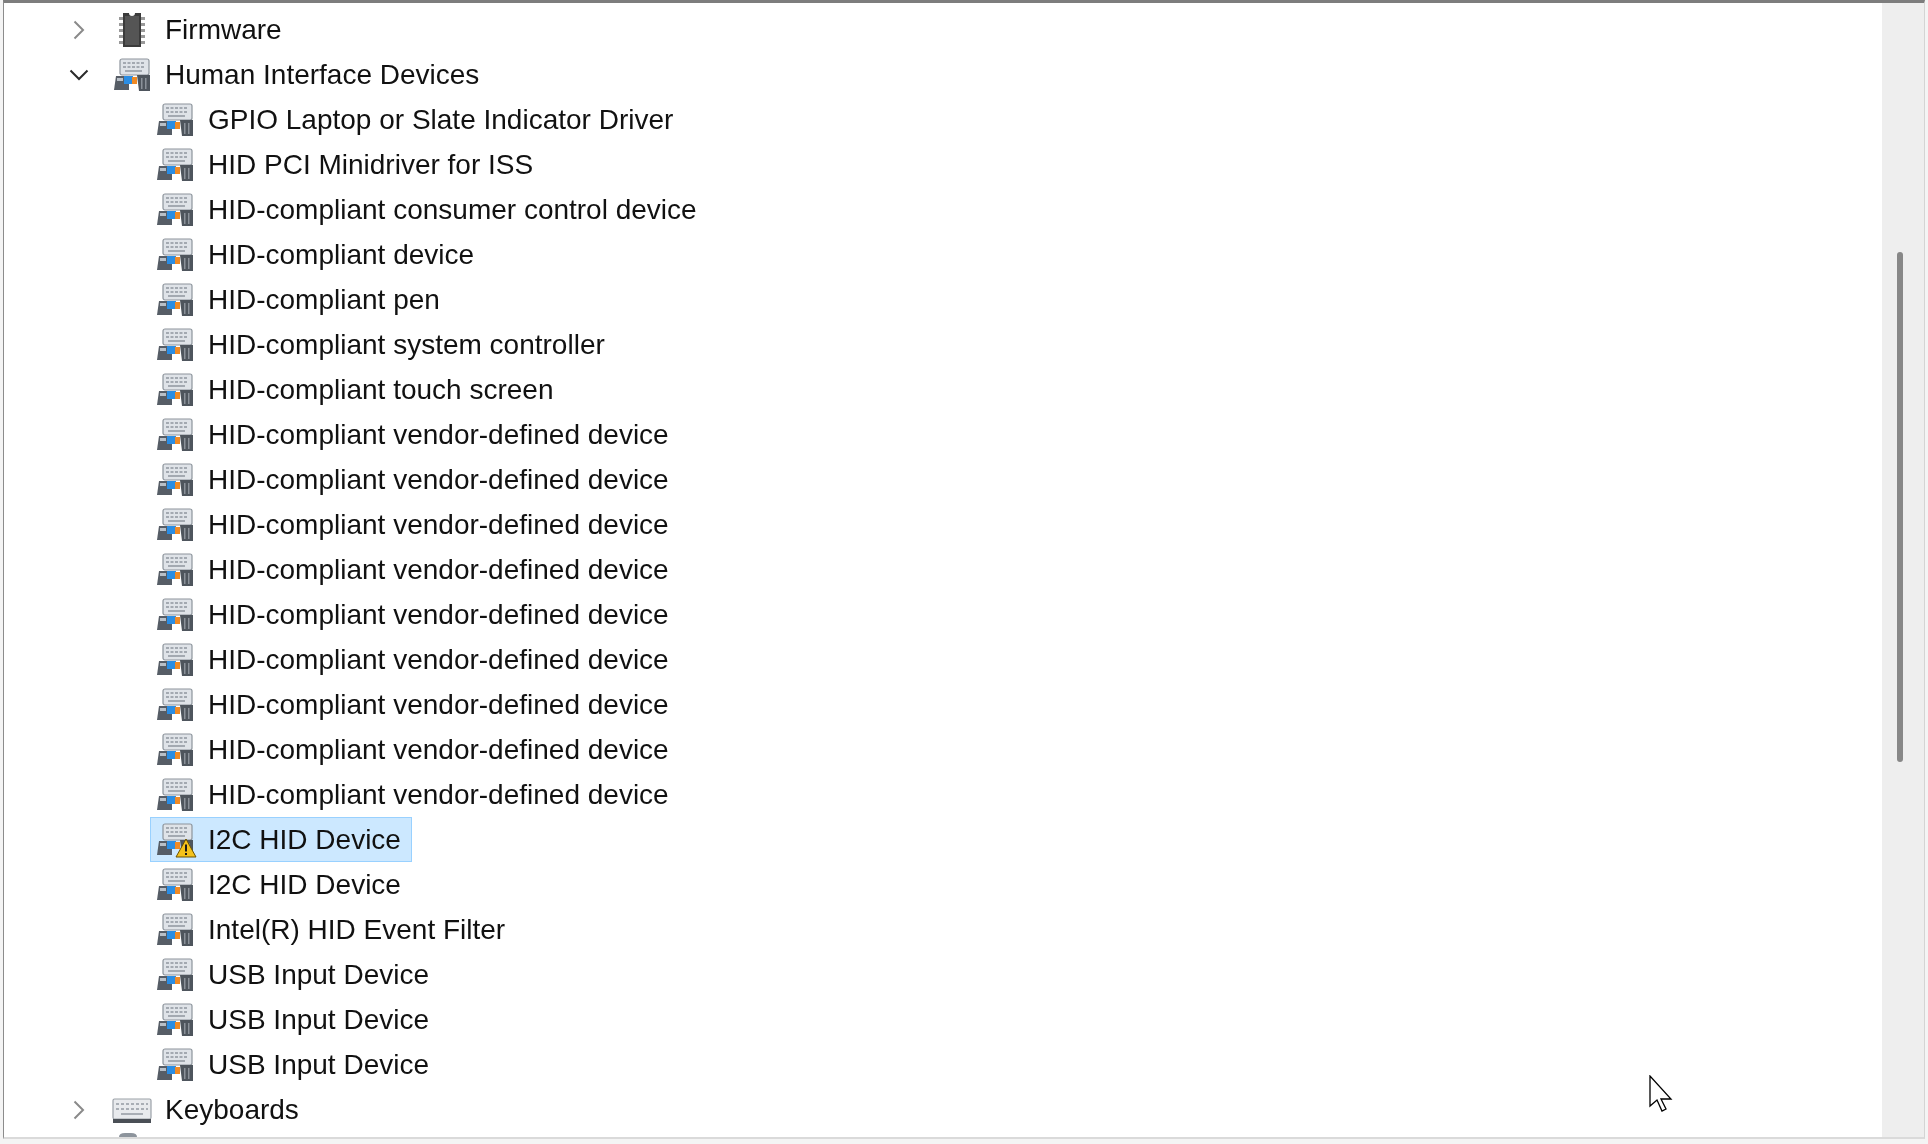  I want to click on tree-item: Intel(R) HID Event Filter, so click(333, 929).